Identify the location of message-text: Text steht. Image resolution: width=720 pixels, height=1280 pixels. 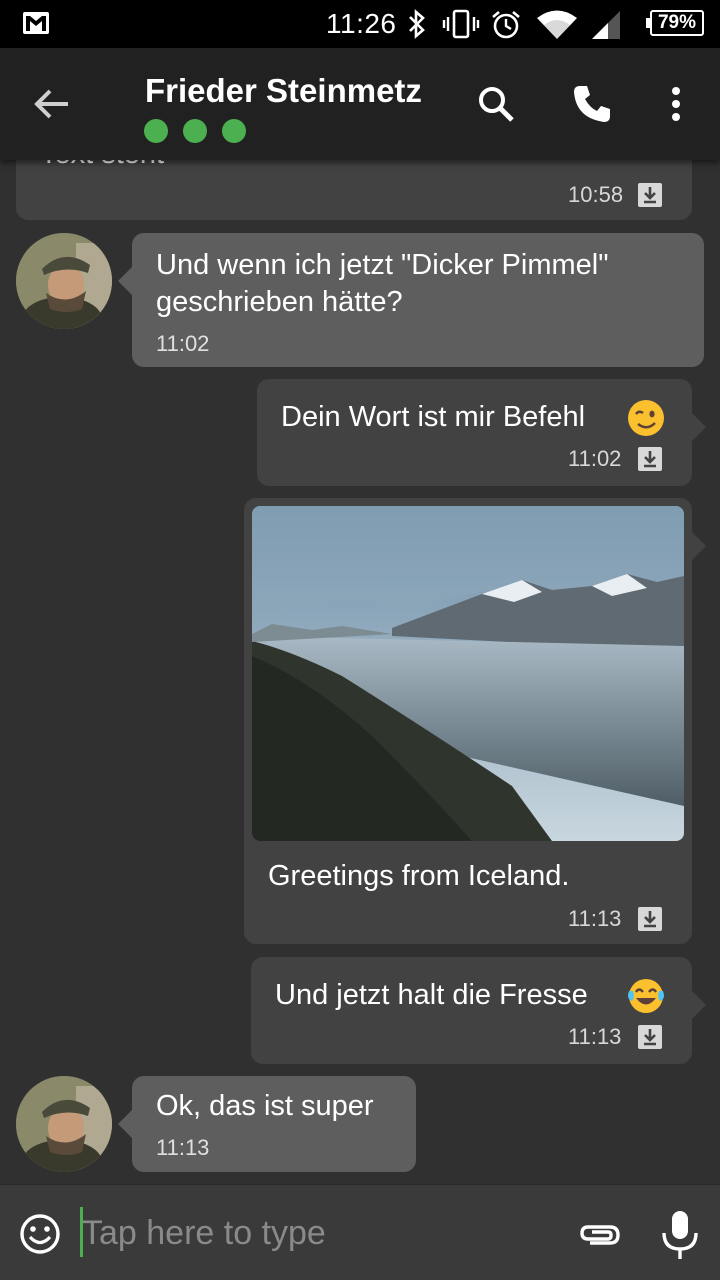
(102, 166).